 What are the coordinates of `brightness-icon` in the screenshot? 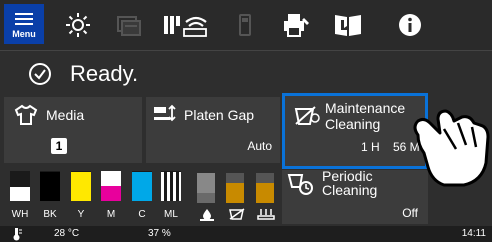 It's located at (78, 25).